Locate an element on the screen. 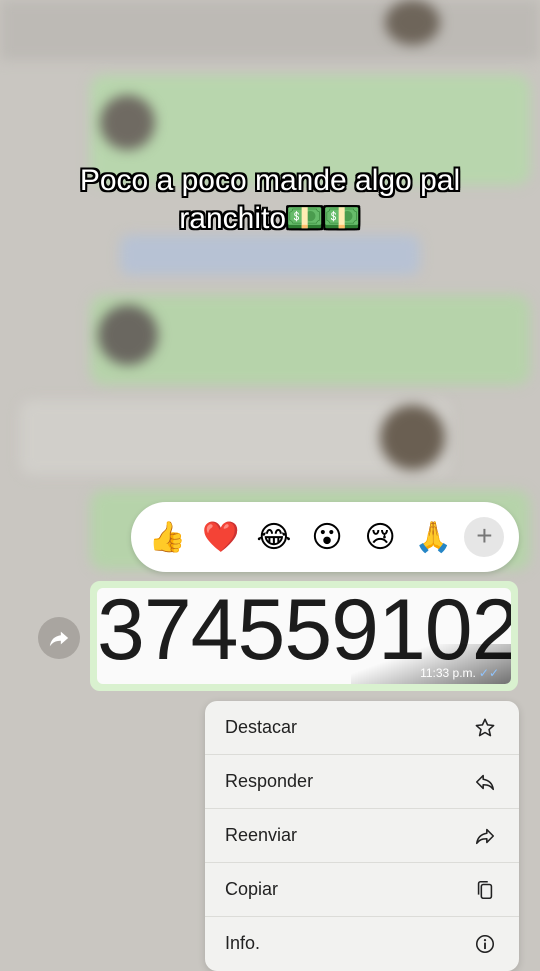 The image size is (540, 971). message-image: 374559102 11:33 p.m. ✓✓ is located at coordinates (304, 636).